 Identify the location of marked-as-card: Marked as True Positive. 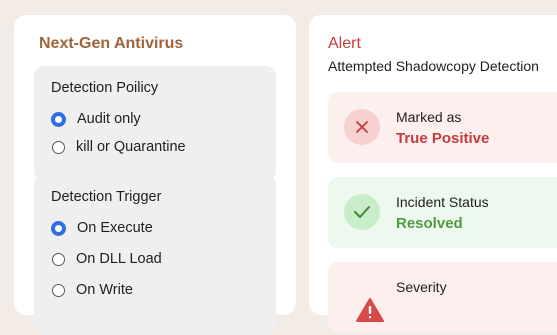
(442, 127).